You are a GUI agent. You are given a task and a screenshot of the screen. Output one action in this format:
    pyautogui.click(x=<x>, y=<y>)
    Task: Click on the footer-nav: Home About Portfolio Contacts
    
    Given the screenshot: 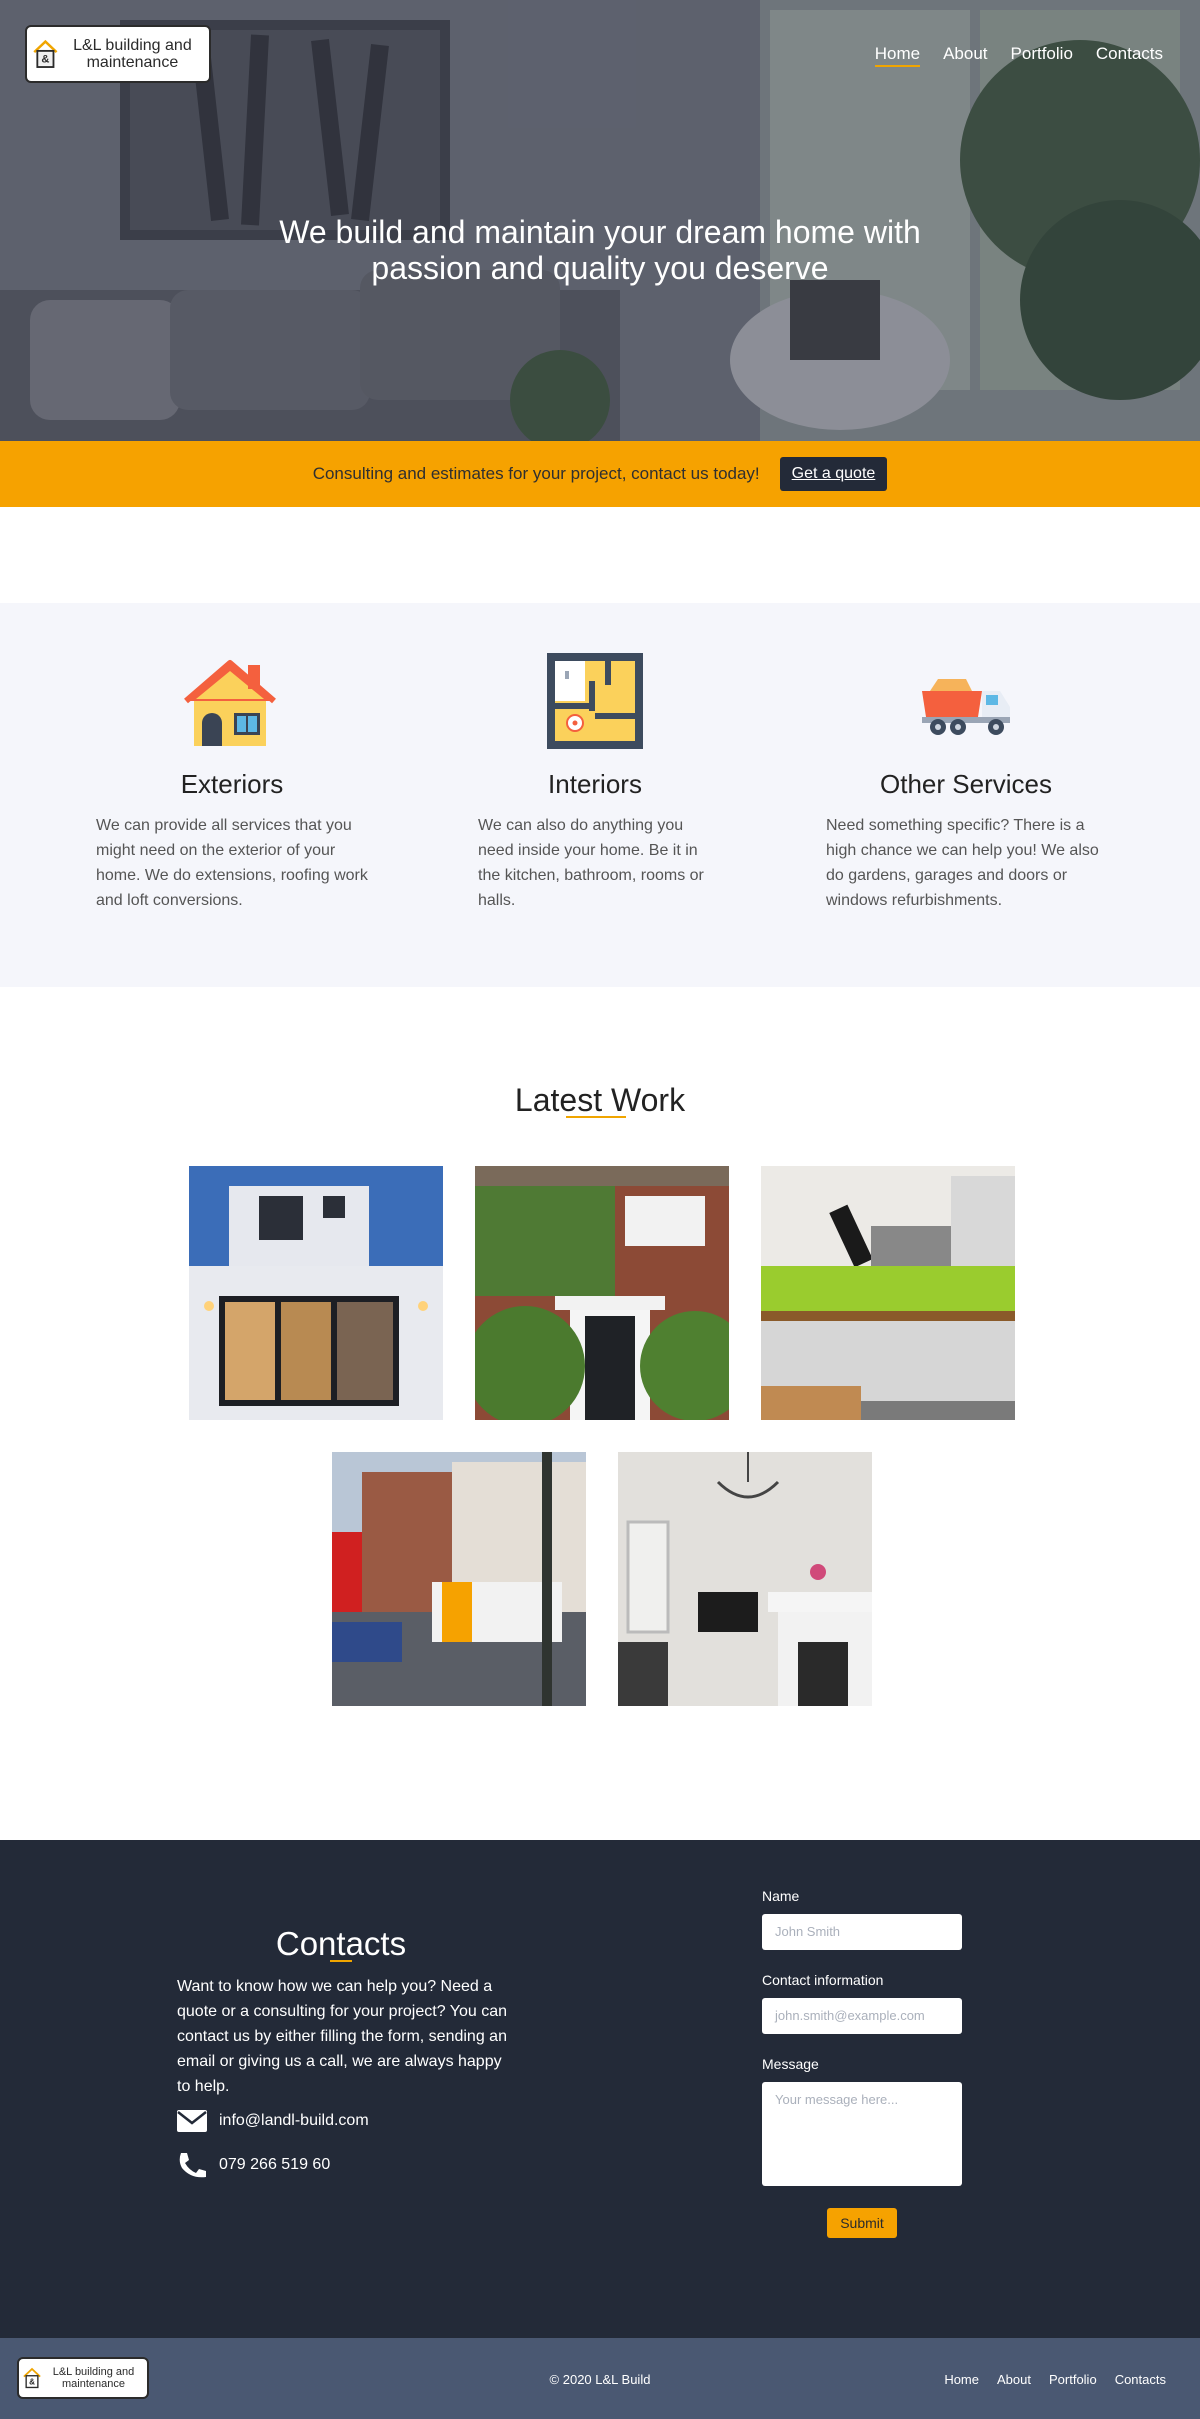 What is the action you would take?
    pyautogui.click(x=1055, y=2379)
    